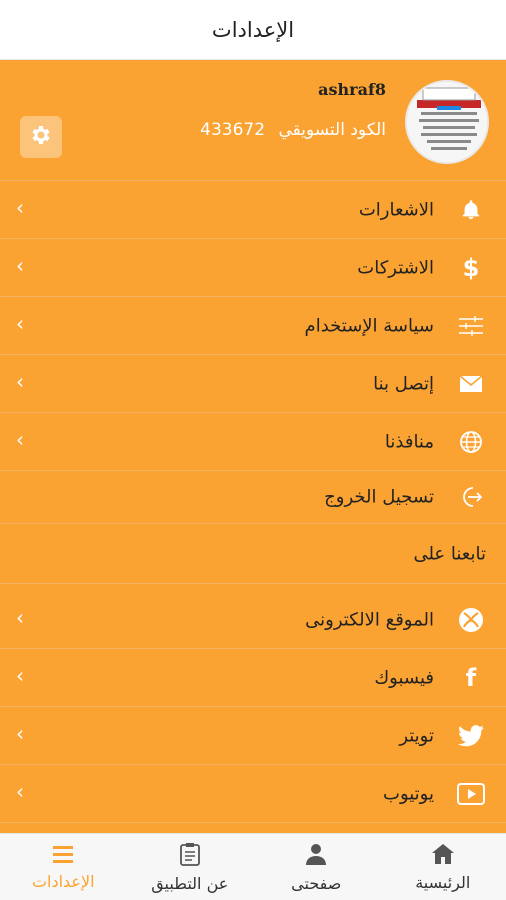  Describe the element at coordinates (471, 326) in the screenshot. I see `sliders-icon` at that location.